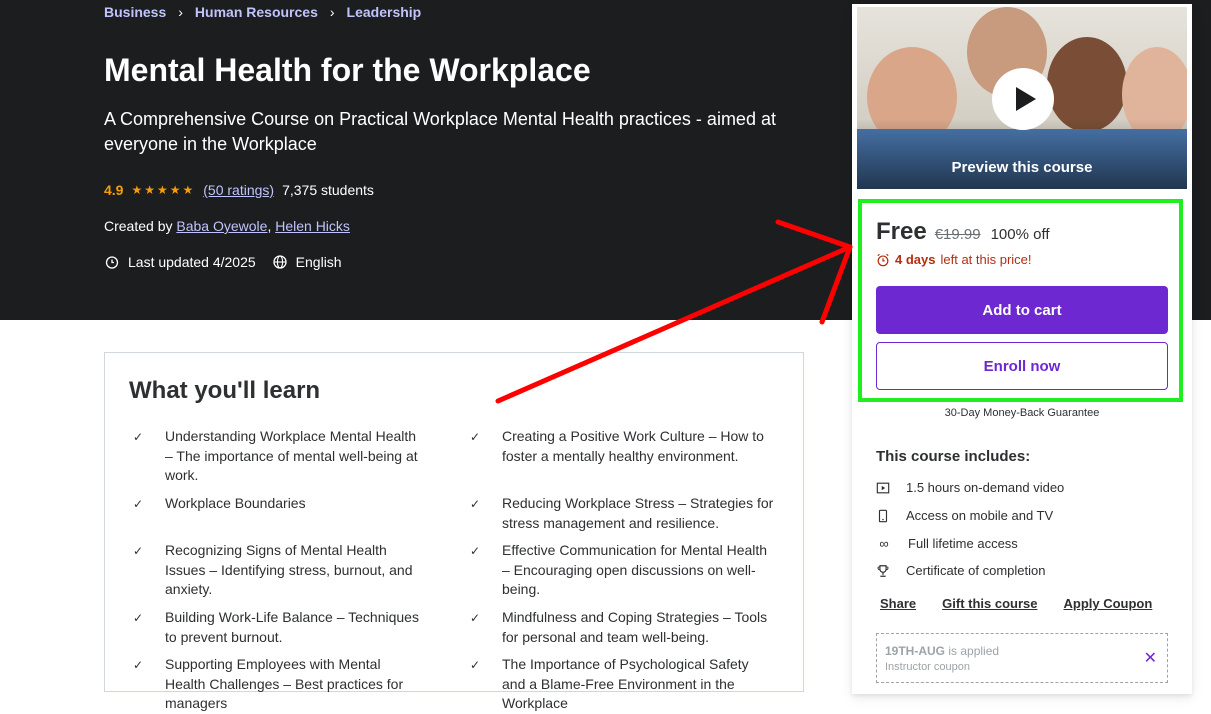 The height and width of the screenshot is (714, 1211). Describe the element at coordinates (1022, 413) in the screenshot. I see `money-back-guarantee: 30-Day Money-Back Guarantee` at that location.